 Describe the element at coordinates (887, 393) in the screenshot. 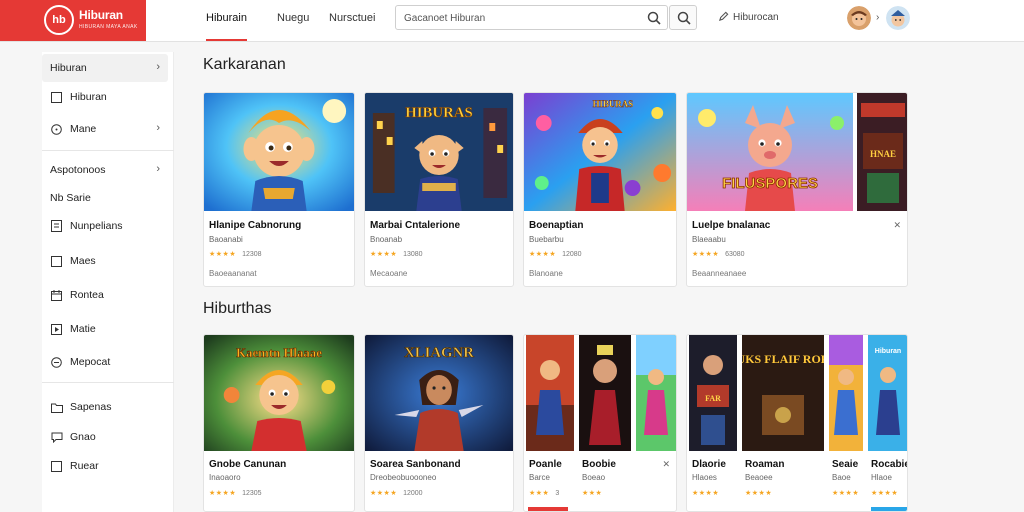

I see `game-thumbnail: Hiburan` at that location.